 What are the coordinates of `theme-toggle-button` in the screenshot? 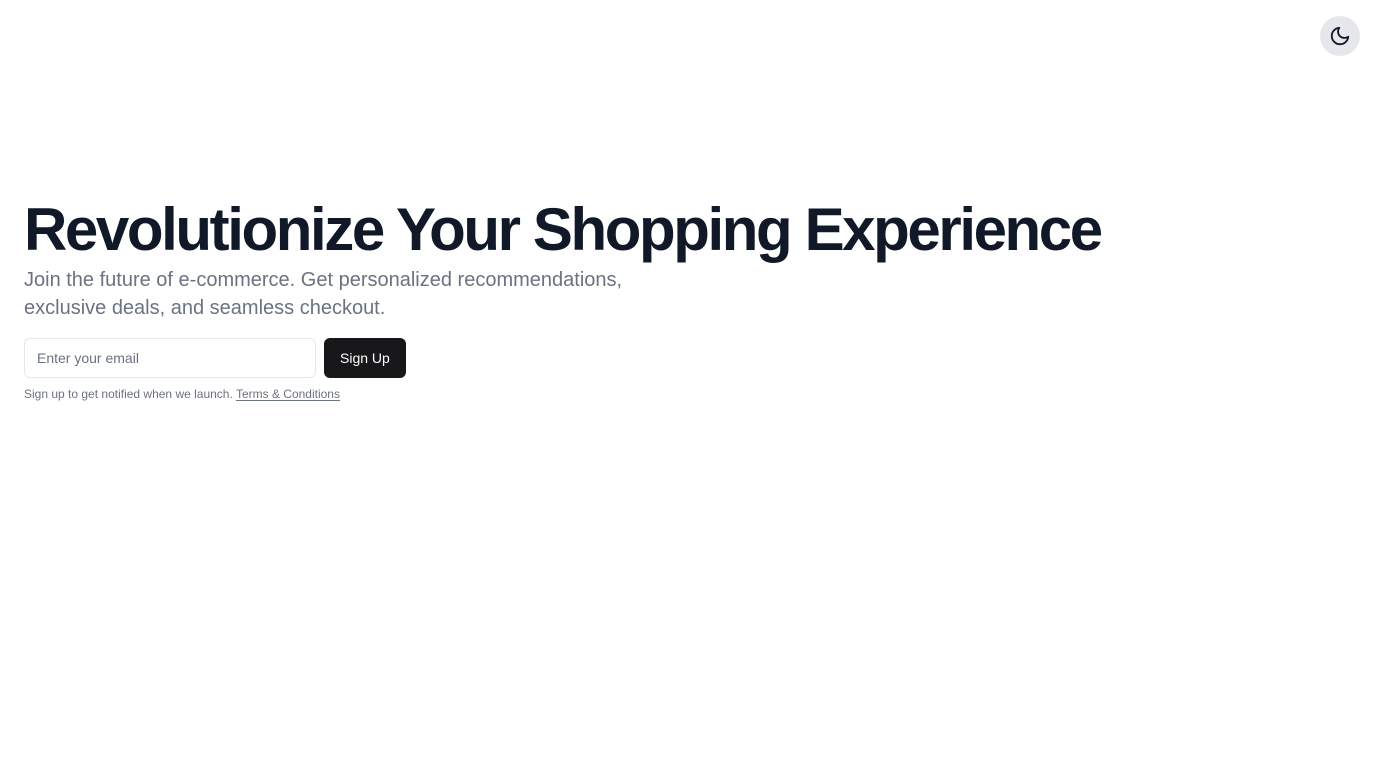 It's located at (1340, 36).